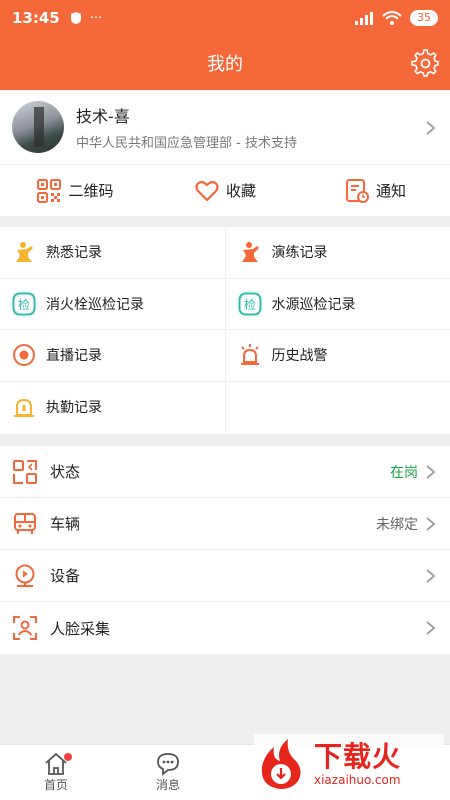  I want to click on settings-value: 在岗, so click(404, 472).